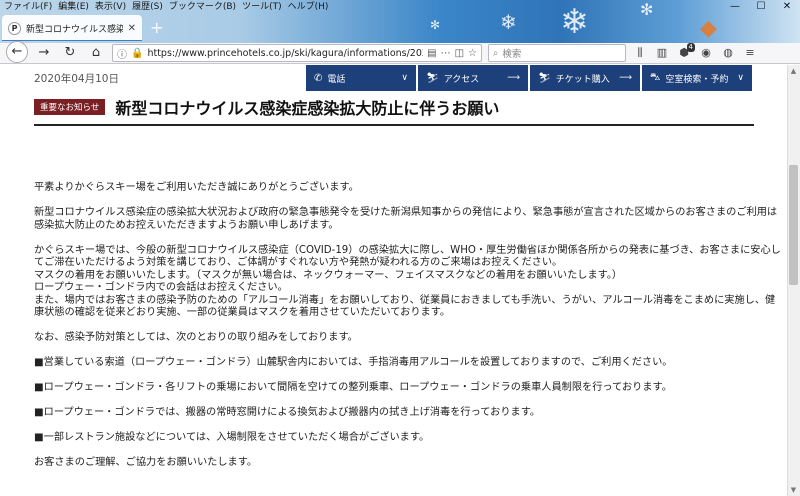  What do you see at coordinates (137, 53) in the screenshot?
I see `lock-icon: 🔒` at bounding box center [137, 53].